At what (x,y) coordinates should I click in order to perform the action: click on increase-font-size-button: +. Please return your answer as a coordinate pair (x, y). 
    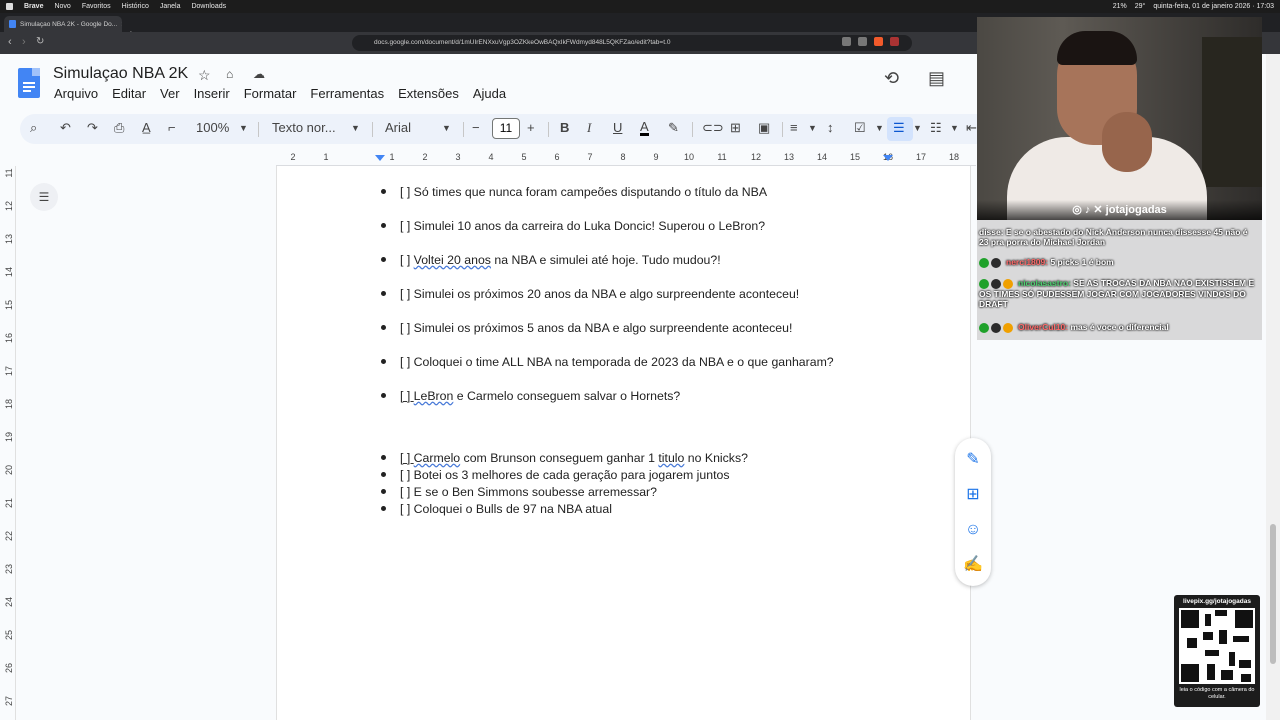
    Looking at the image, I should click on (531, 127).